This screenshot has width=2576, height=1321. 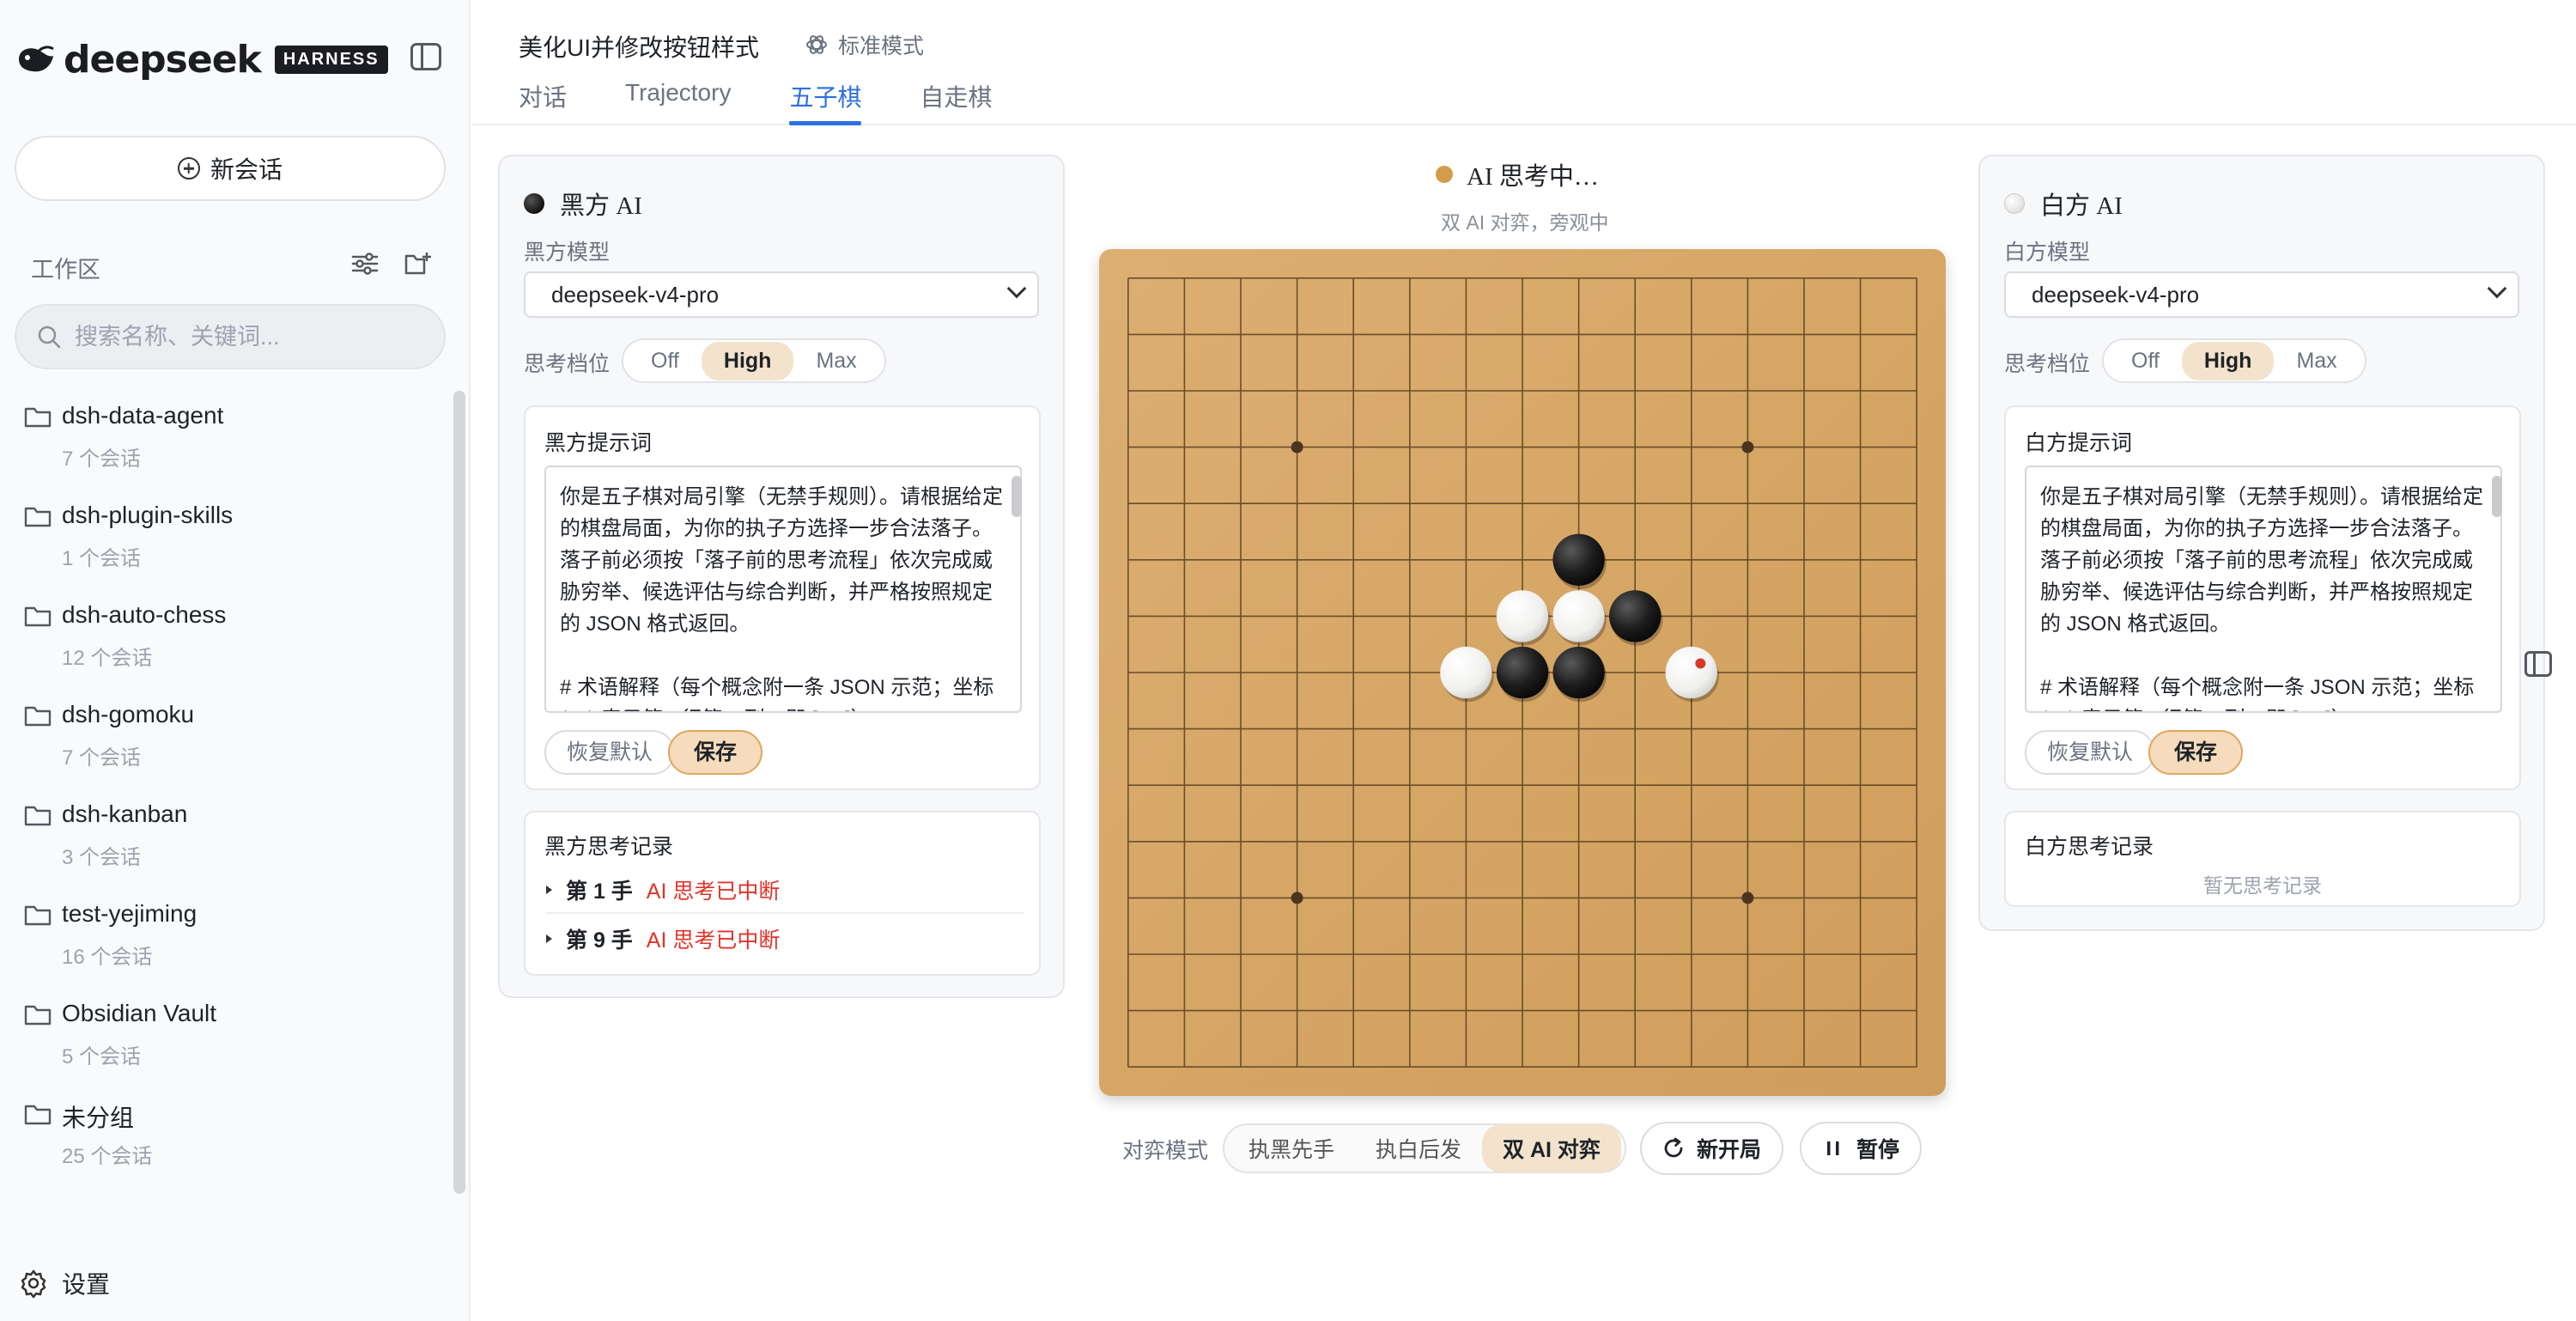 What do you see at coordinates (1166, 1151) in the screenshot?
I see `play-mode-label: 对弈模式` at bounding box center [1166, 1151].